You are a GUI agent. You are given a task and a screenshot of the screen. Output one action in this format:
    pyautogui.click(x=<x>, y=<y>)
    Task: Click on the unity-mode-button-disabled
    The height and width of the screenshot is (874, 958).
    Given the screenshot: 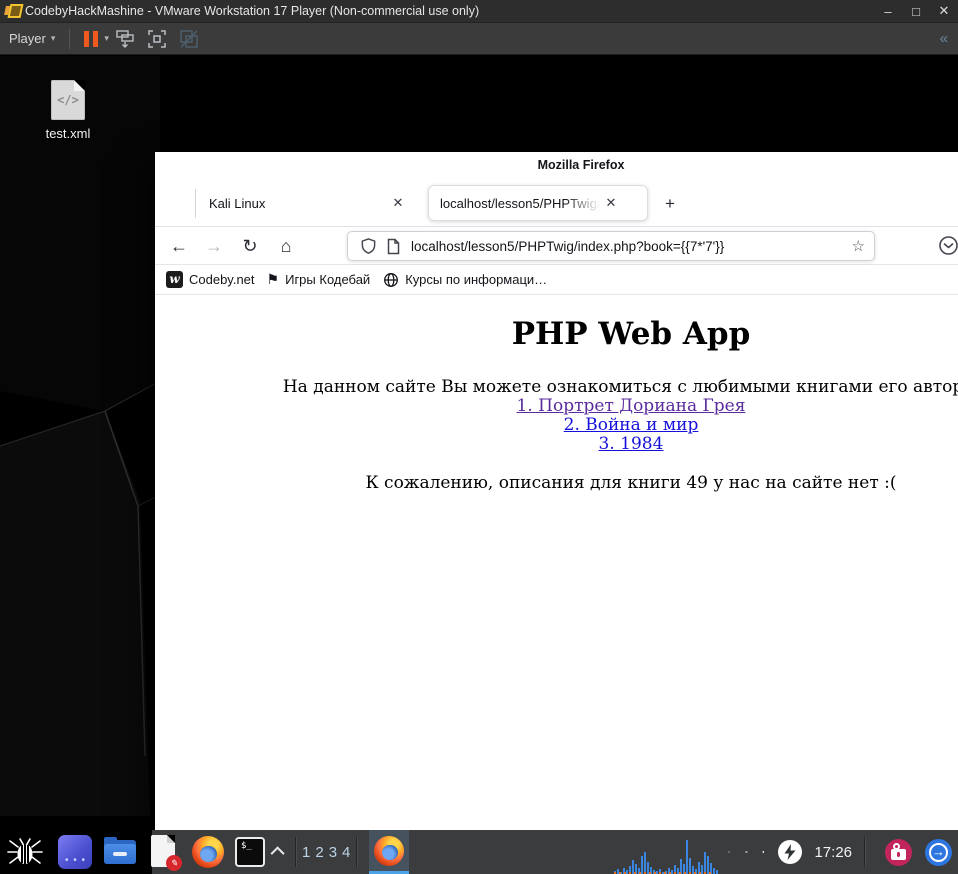 What is the action you would take?
    pyautogui.click(x=189, y=39)
    